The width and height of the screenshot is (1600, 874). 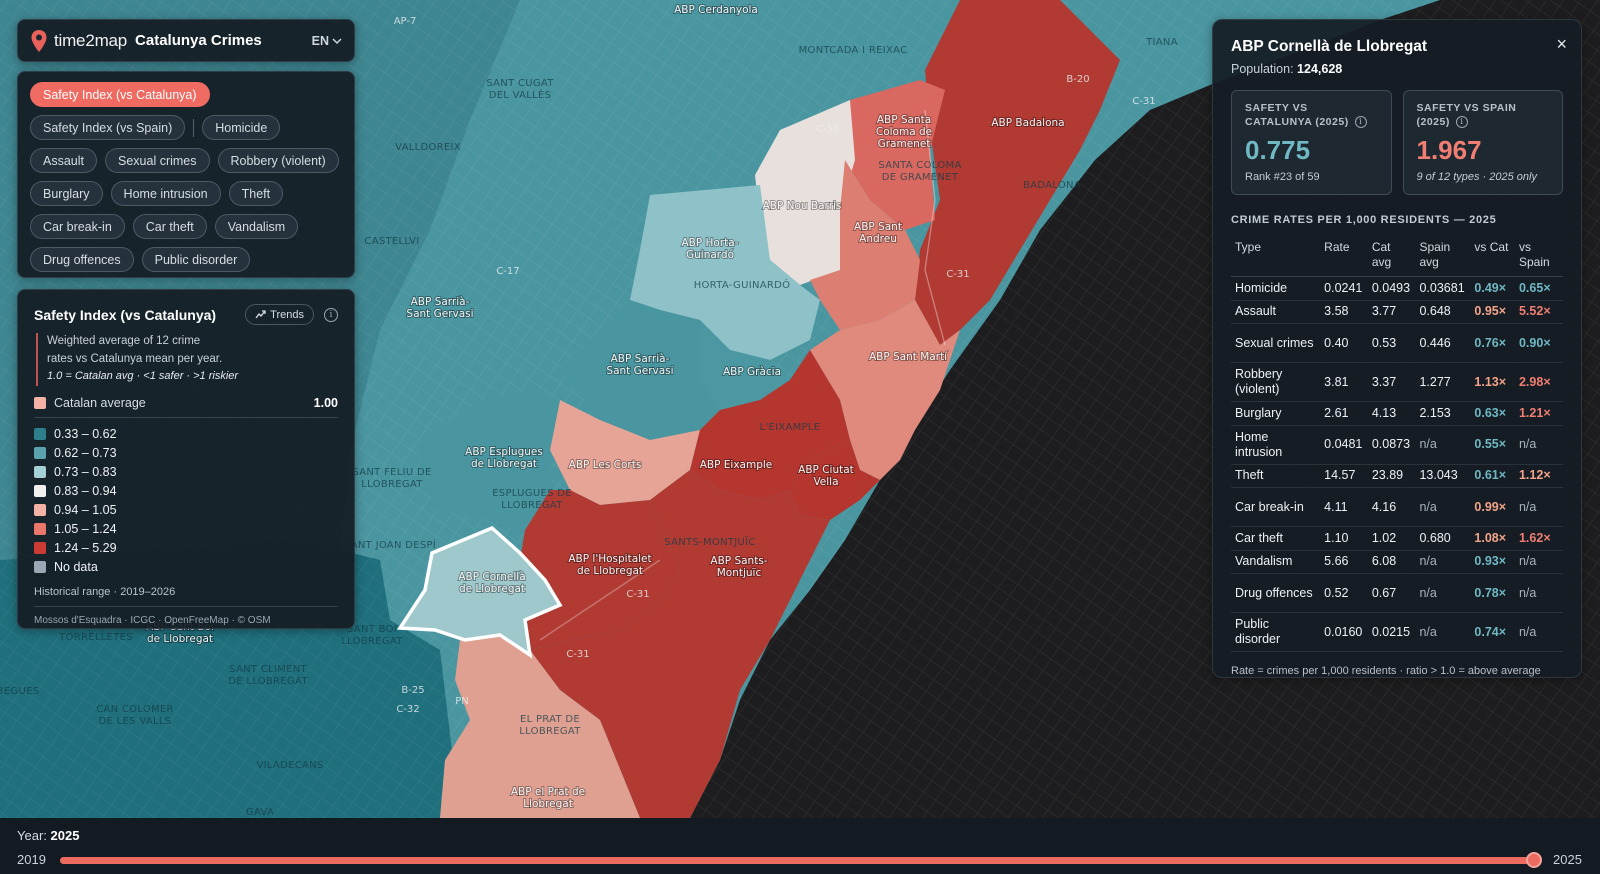 What do you see at coordinates (1077, 79) in the screenshot?
I see `road-label: B-20` at bounding box center [1077, 79].